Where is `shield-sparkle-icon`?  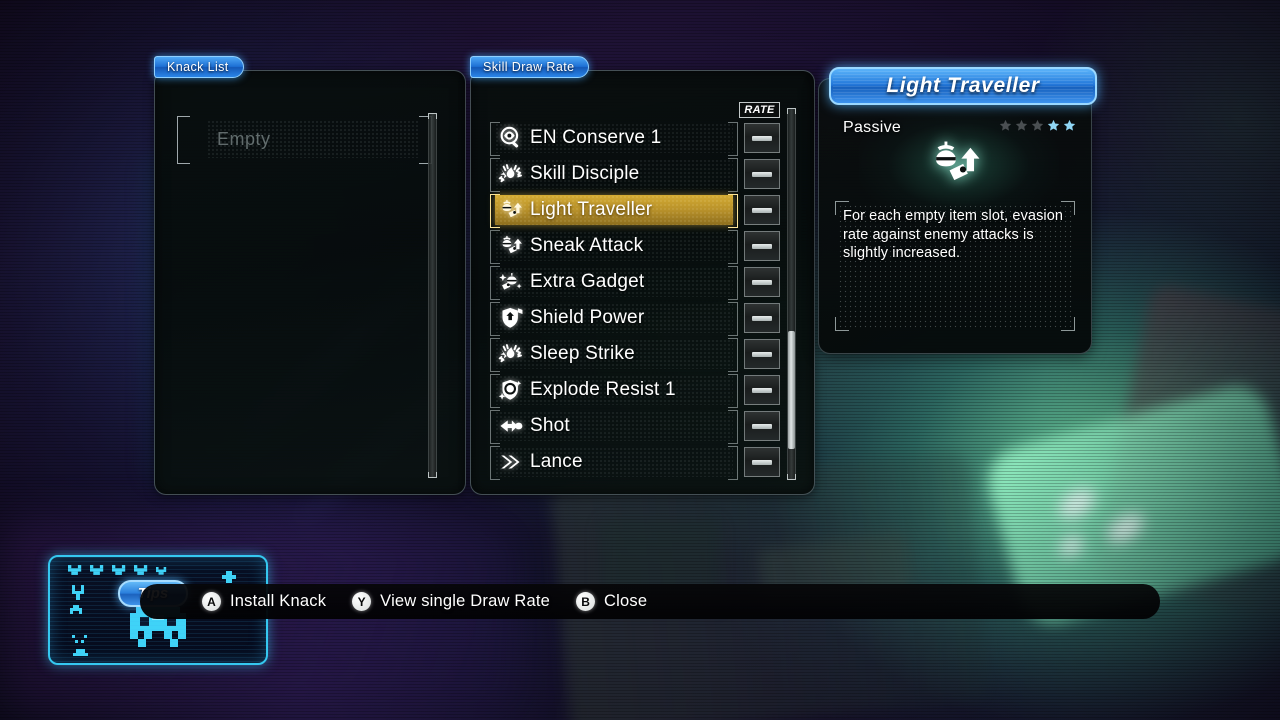
shield-sparkle-icon is located at coordinates (511, 390).